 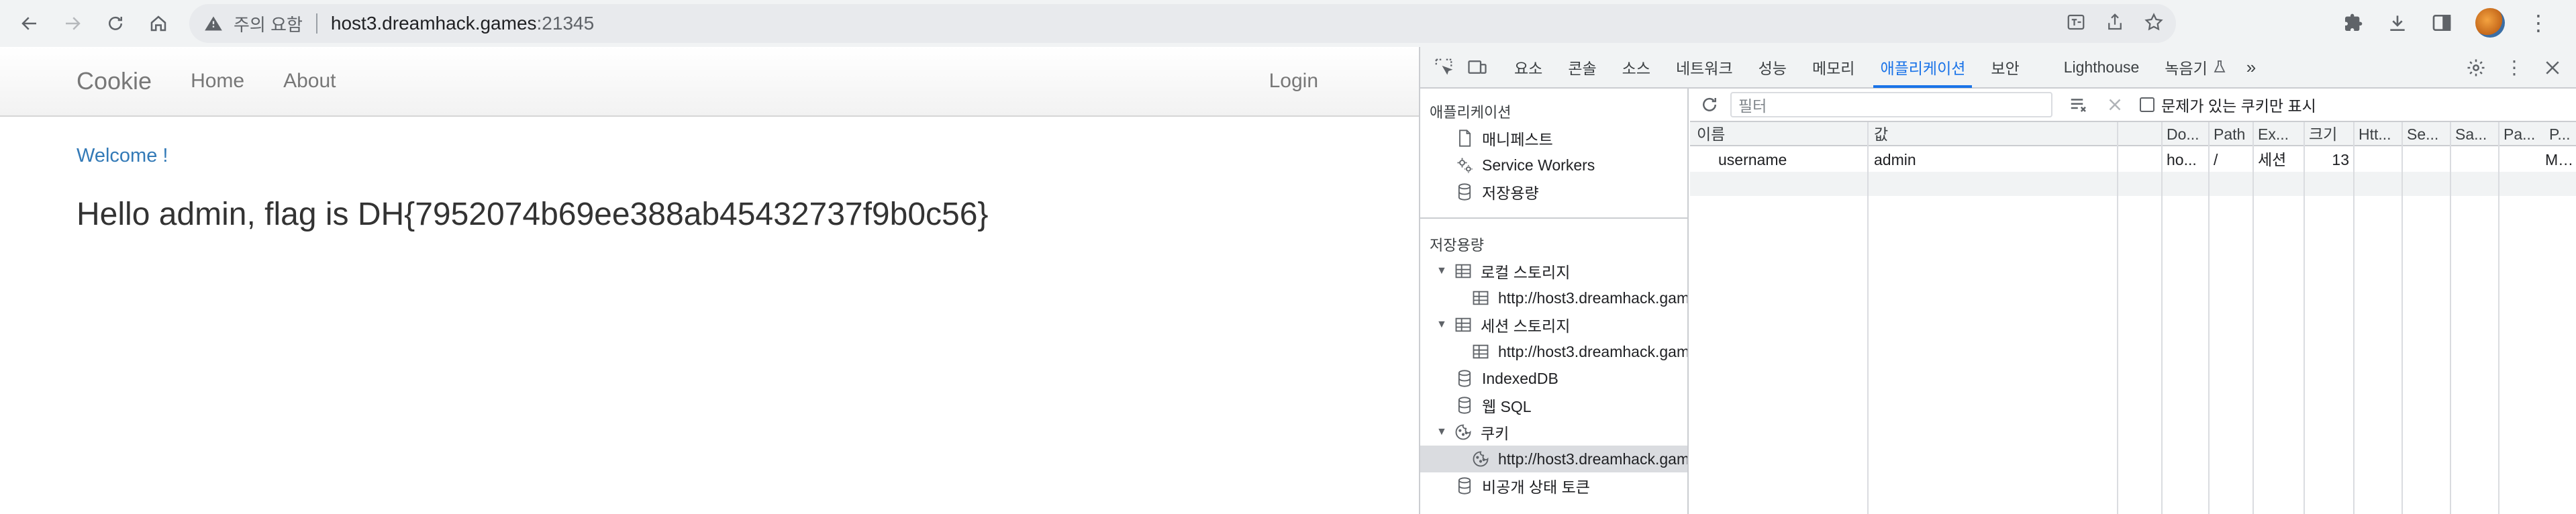 I want to click on sidebar-item-indexeddb: IndexedDB, so click(x=1506, y=379).